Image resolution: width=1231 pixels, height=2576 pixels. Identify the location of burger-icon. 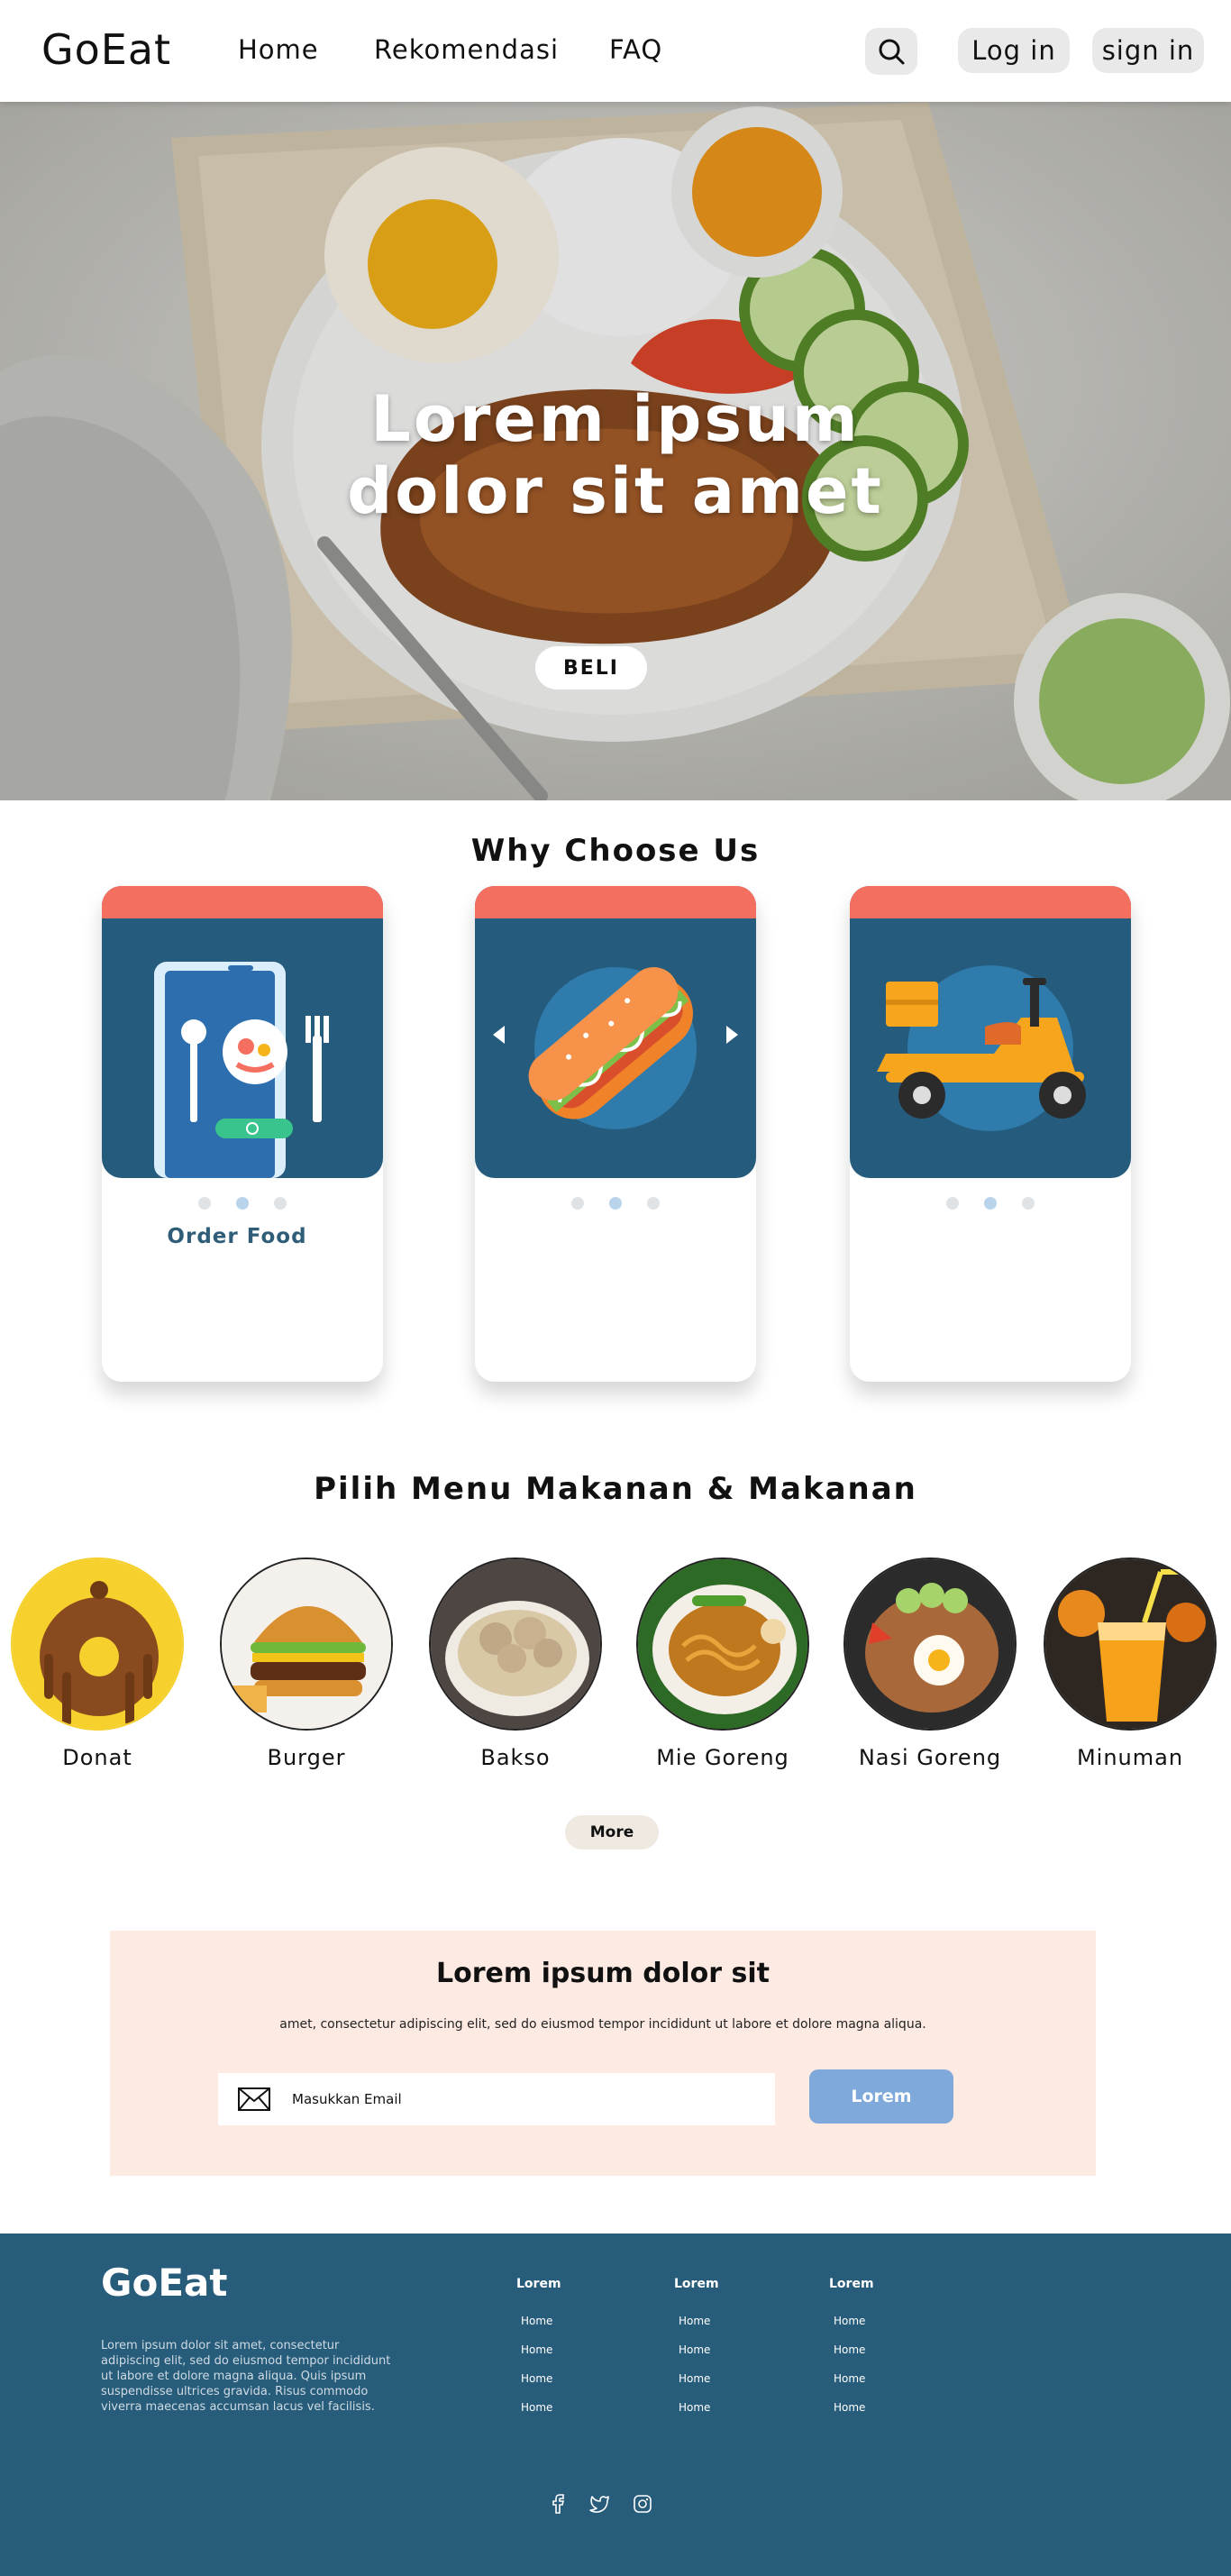
(306, 1644).